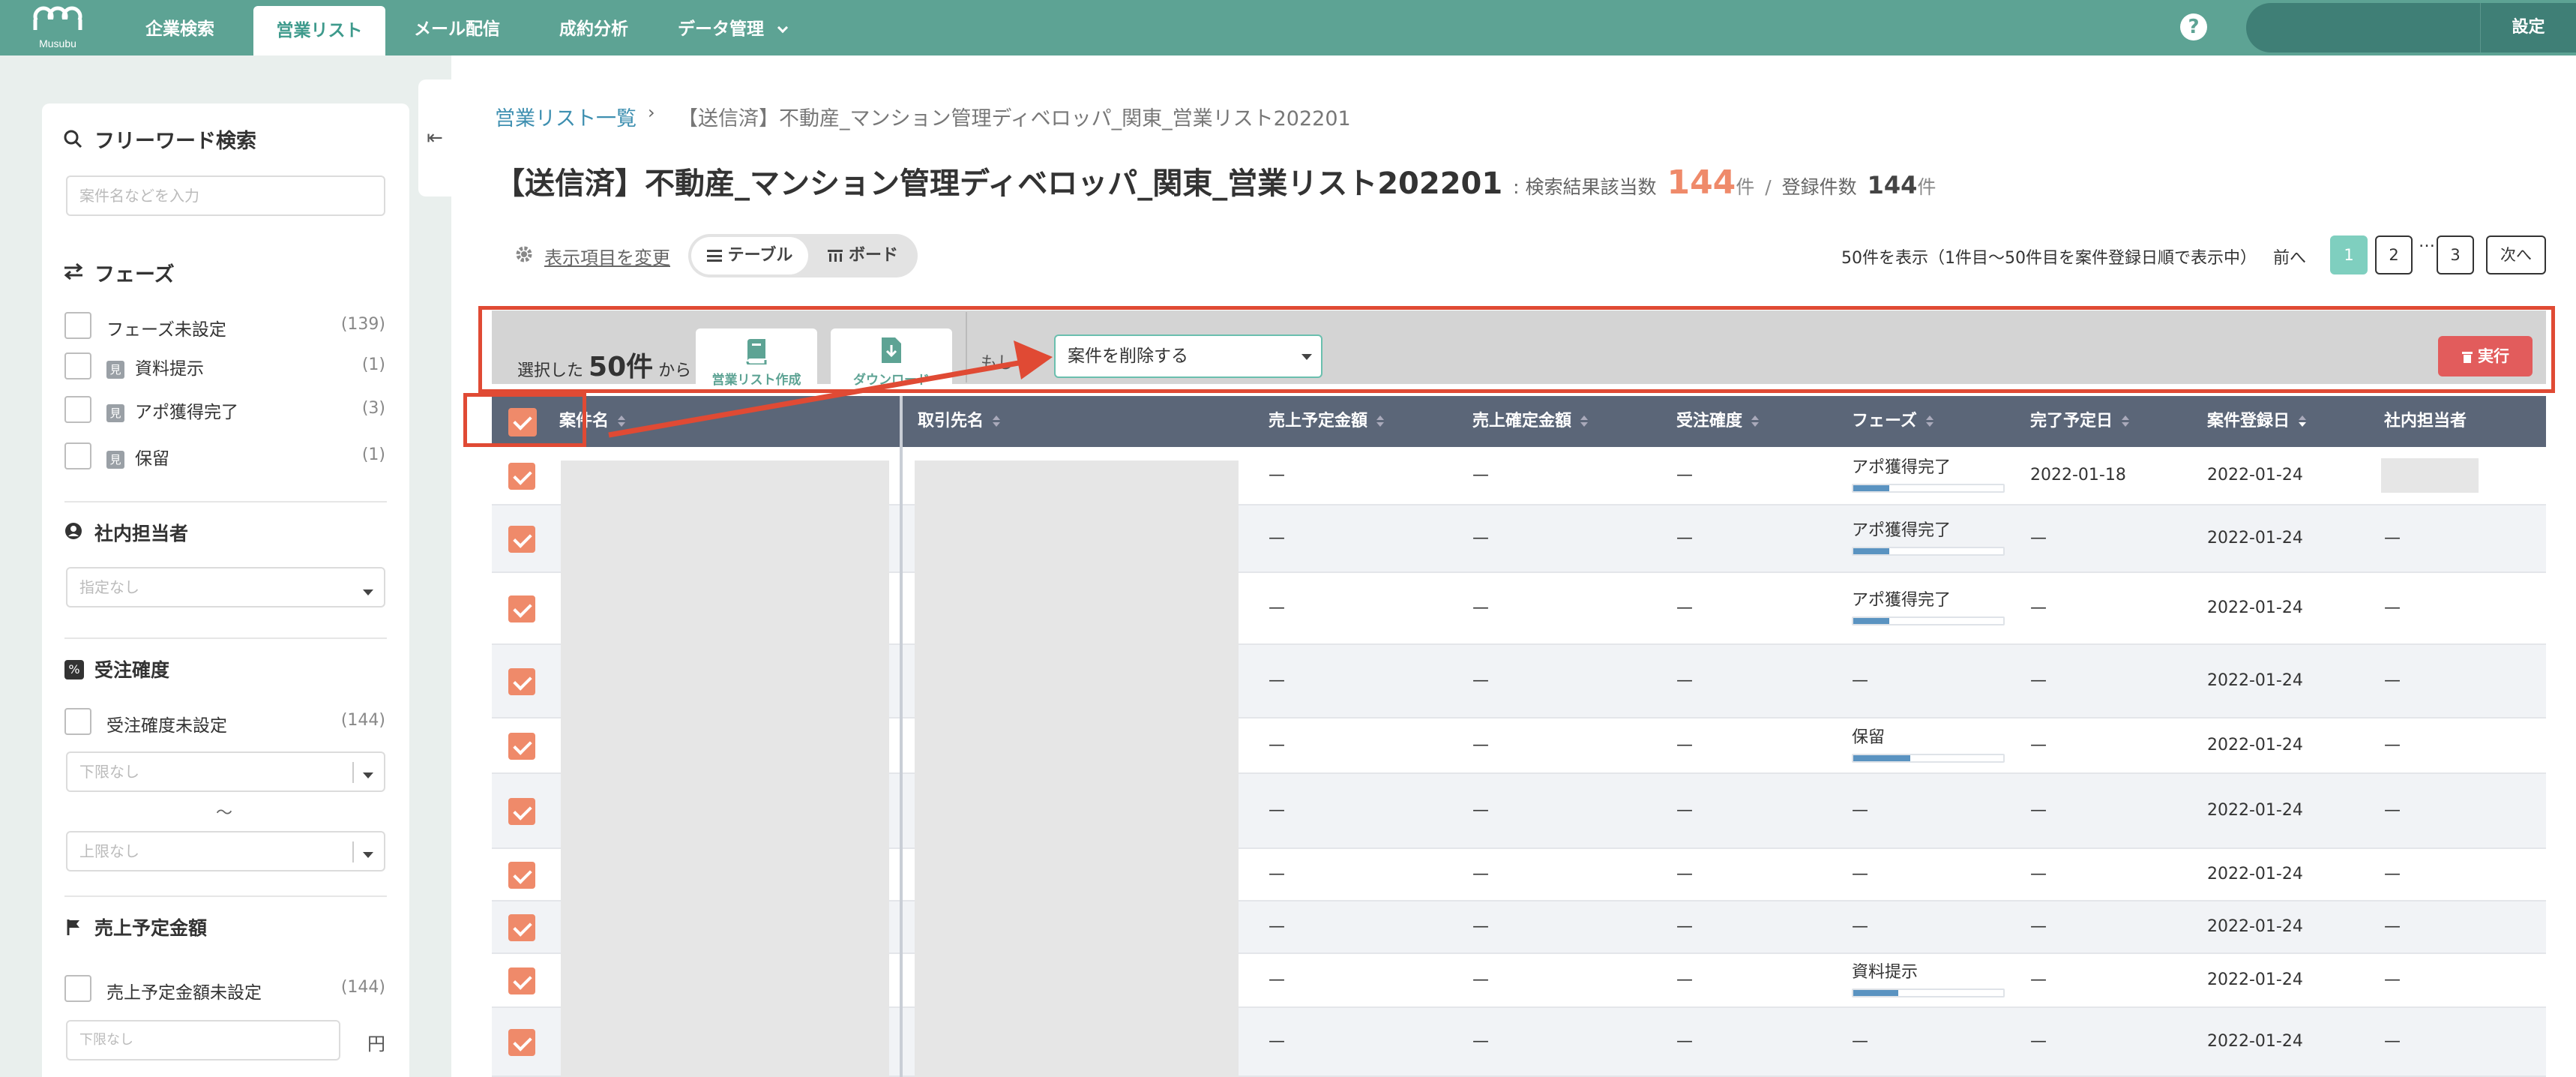  What do you see at coordinates (566, 116) in the screenshot?
I see `breadcrumb-sales-list-link: 営業リスト一覧` at bounding box center [566, 116].